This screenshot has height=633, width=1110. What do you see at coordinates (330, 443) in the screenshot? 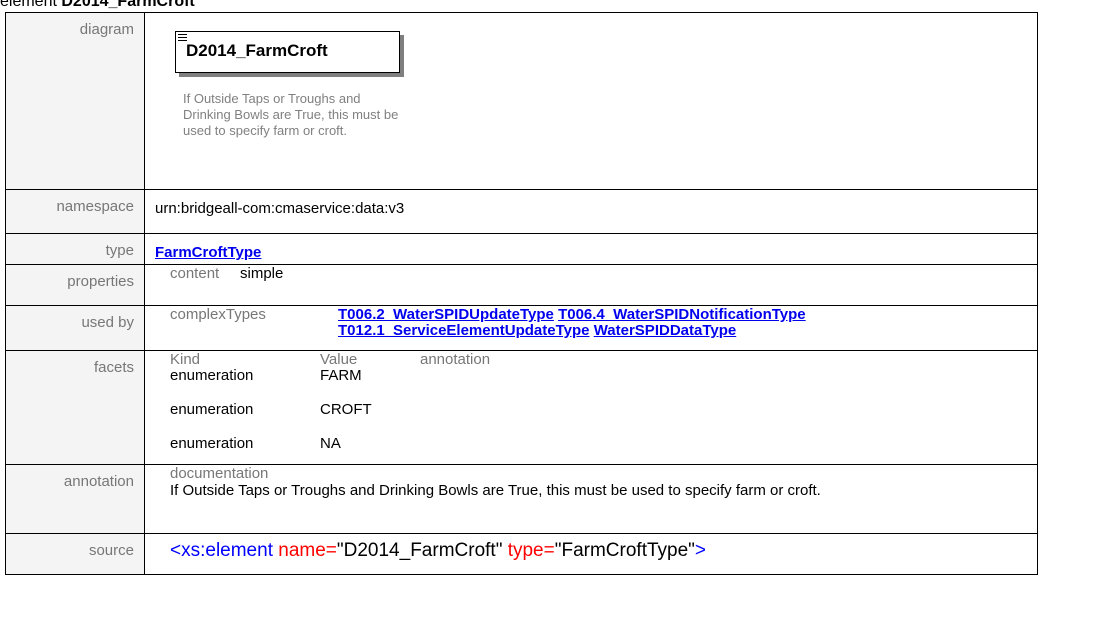
I see `facet-value: NA` at bounding box center [330, 443].